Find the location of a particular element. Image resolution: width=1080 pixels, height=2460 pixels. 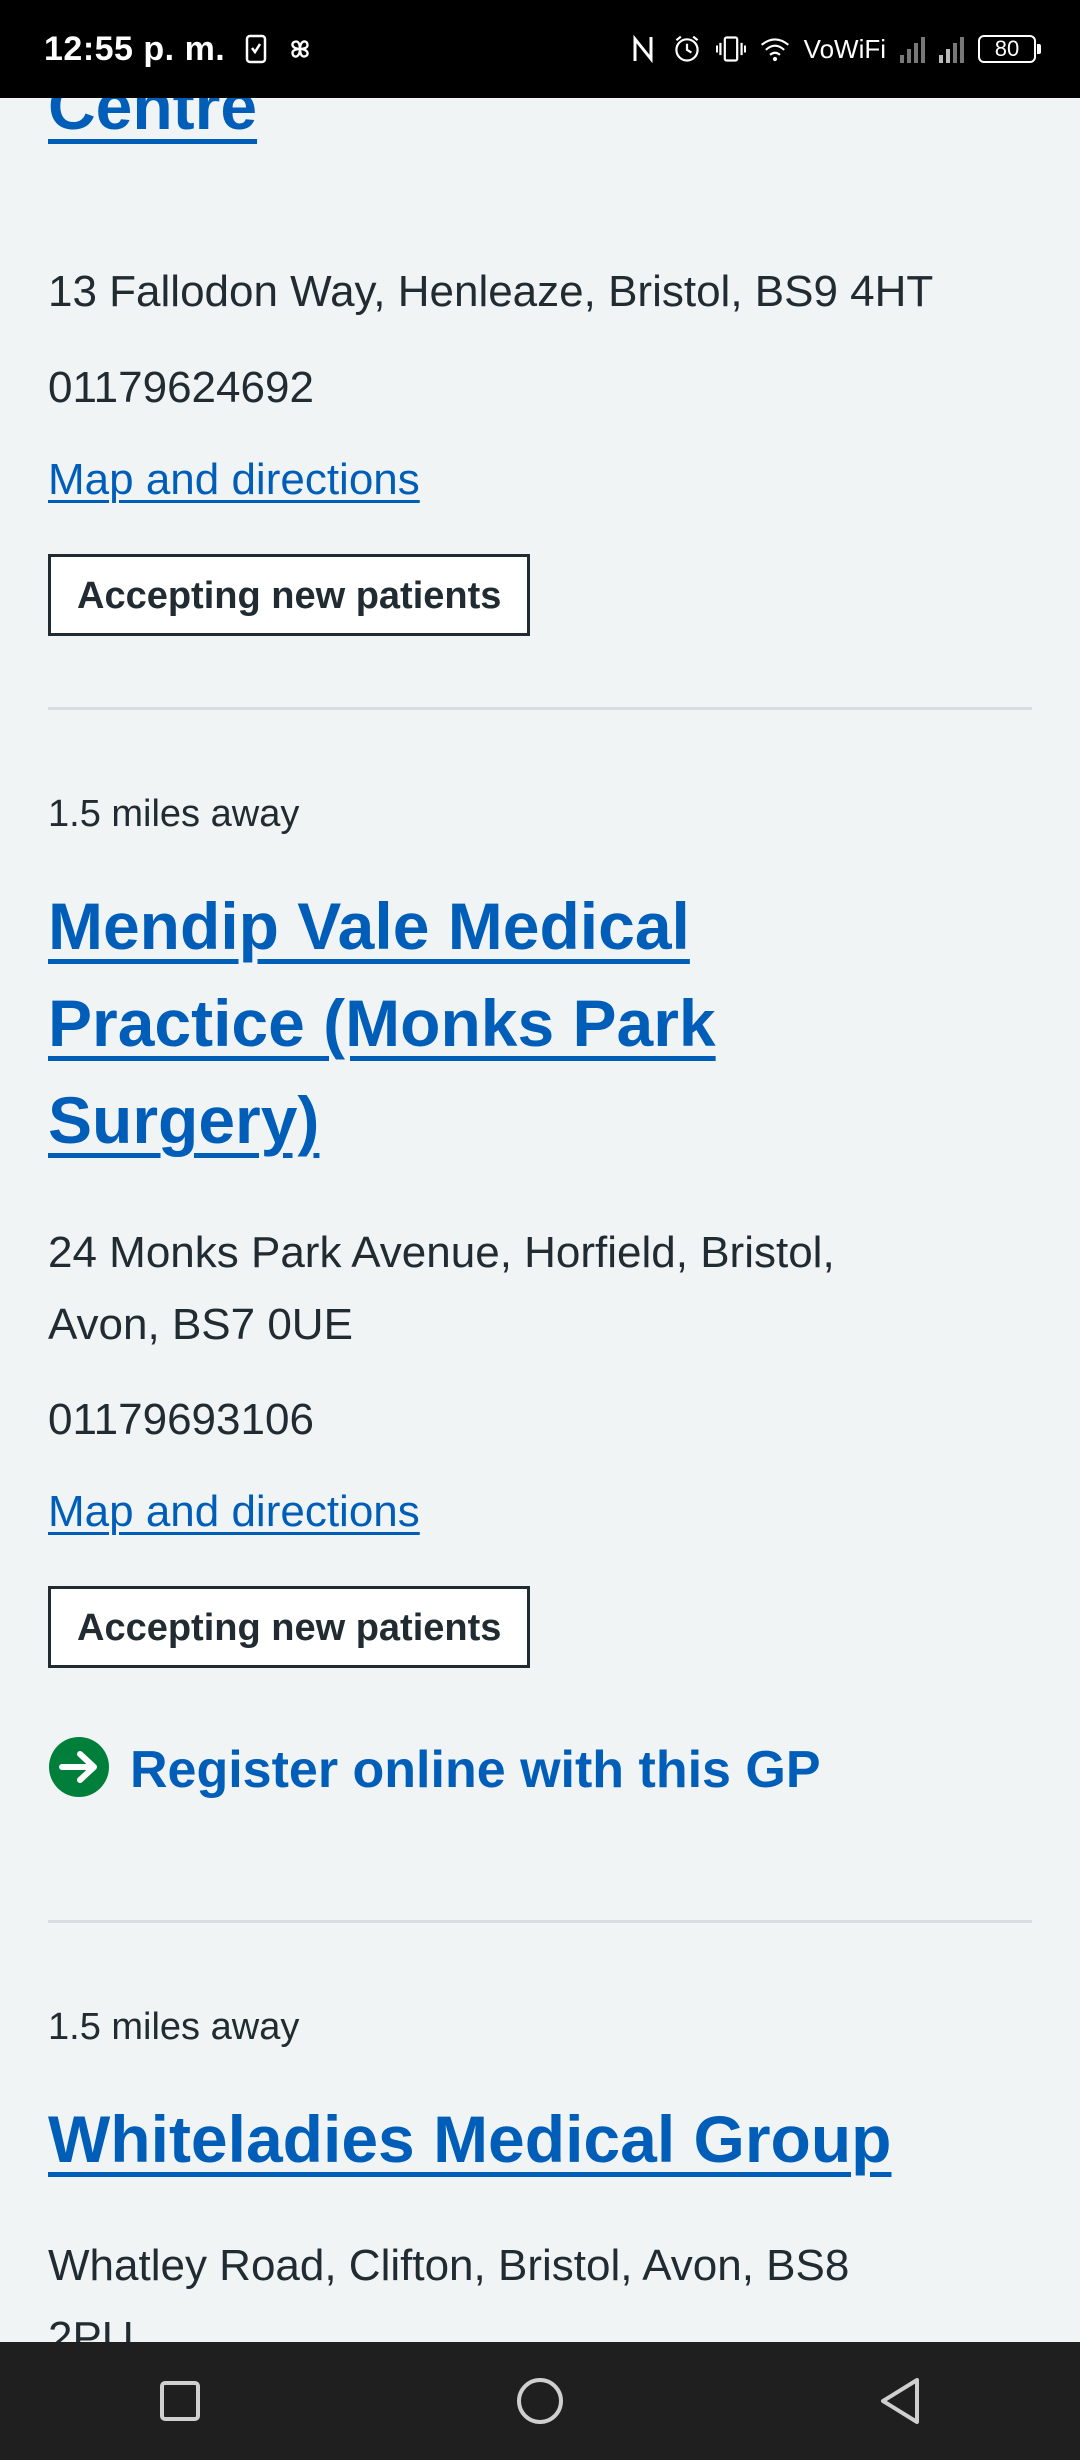

battery-level: 80 is located at coordinates (1007, 48).